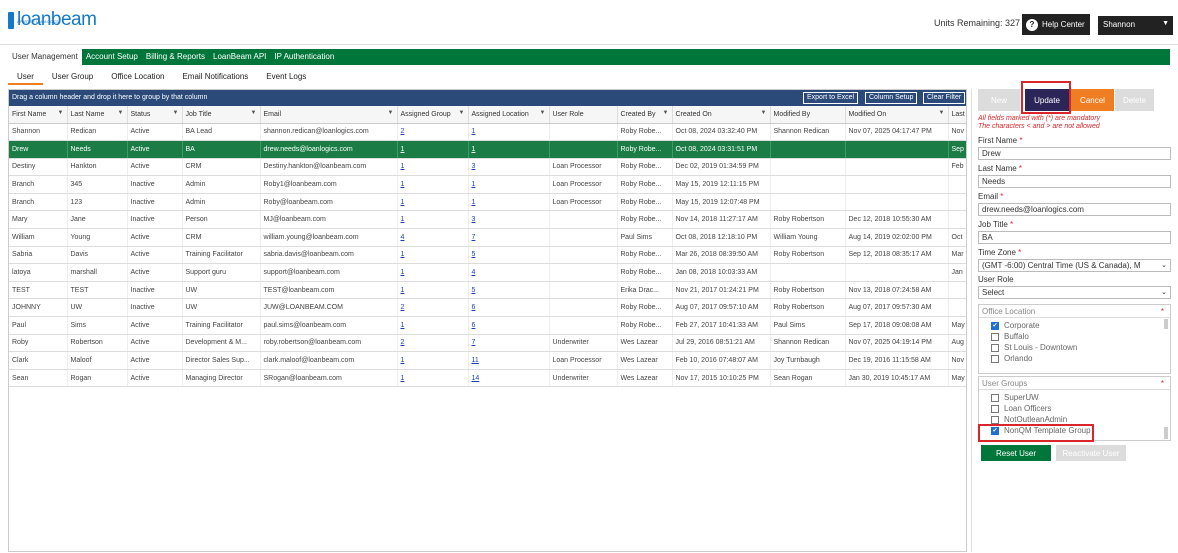 The image size is (1178, 553). Describe the element at coordinates (1166, 324) in the screenshot. I see `office-scrollbar` at that location.